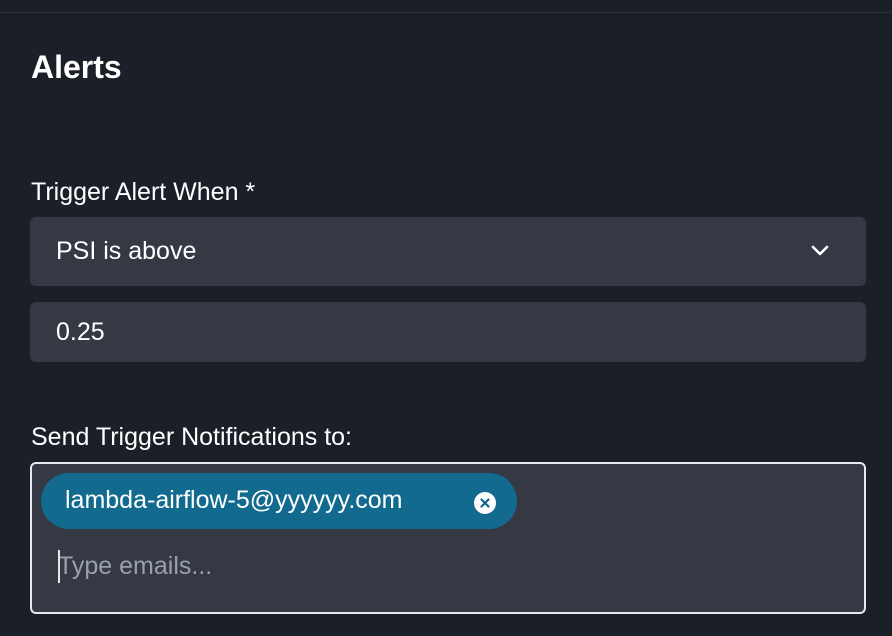 This screenshot has width=892, height=636. I want to click on section-title: Alerts, so click(76, 67).